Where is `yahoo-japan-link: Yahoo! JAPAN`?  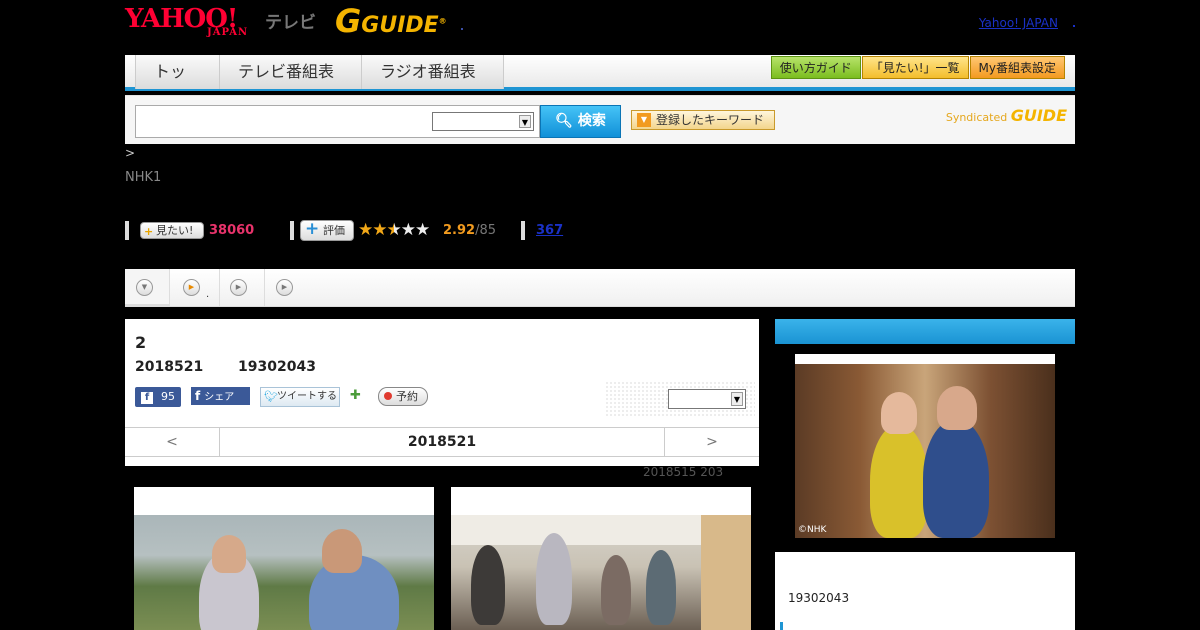
yahoo-japan-link: Yahoo! JAPAN is located at coordinates (1018, 23).